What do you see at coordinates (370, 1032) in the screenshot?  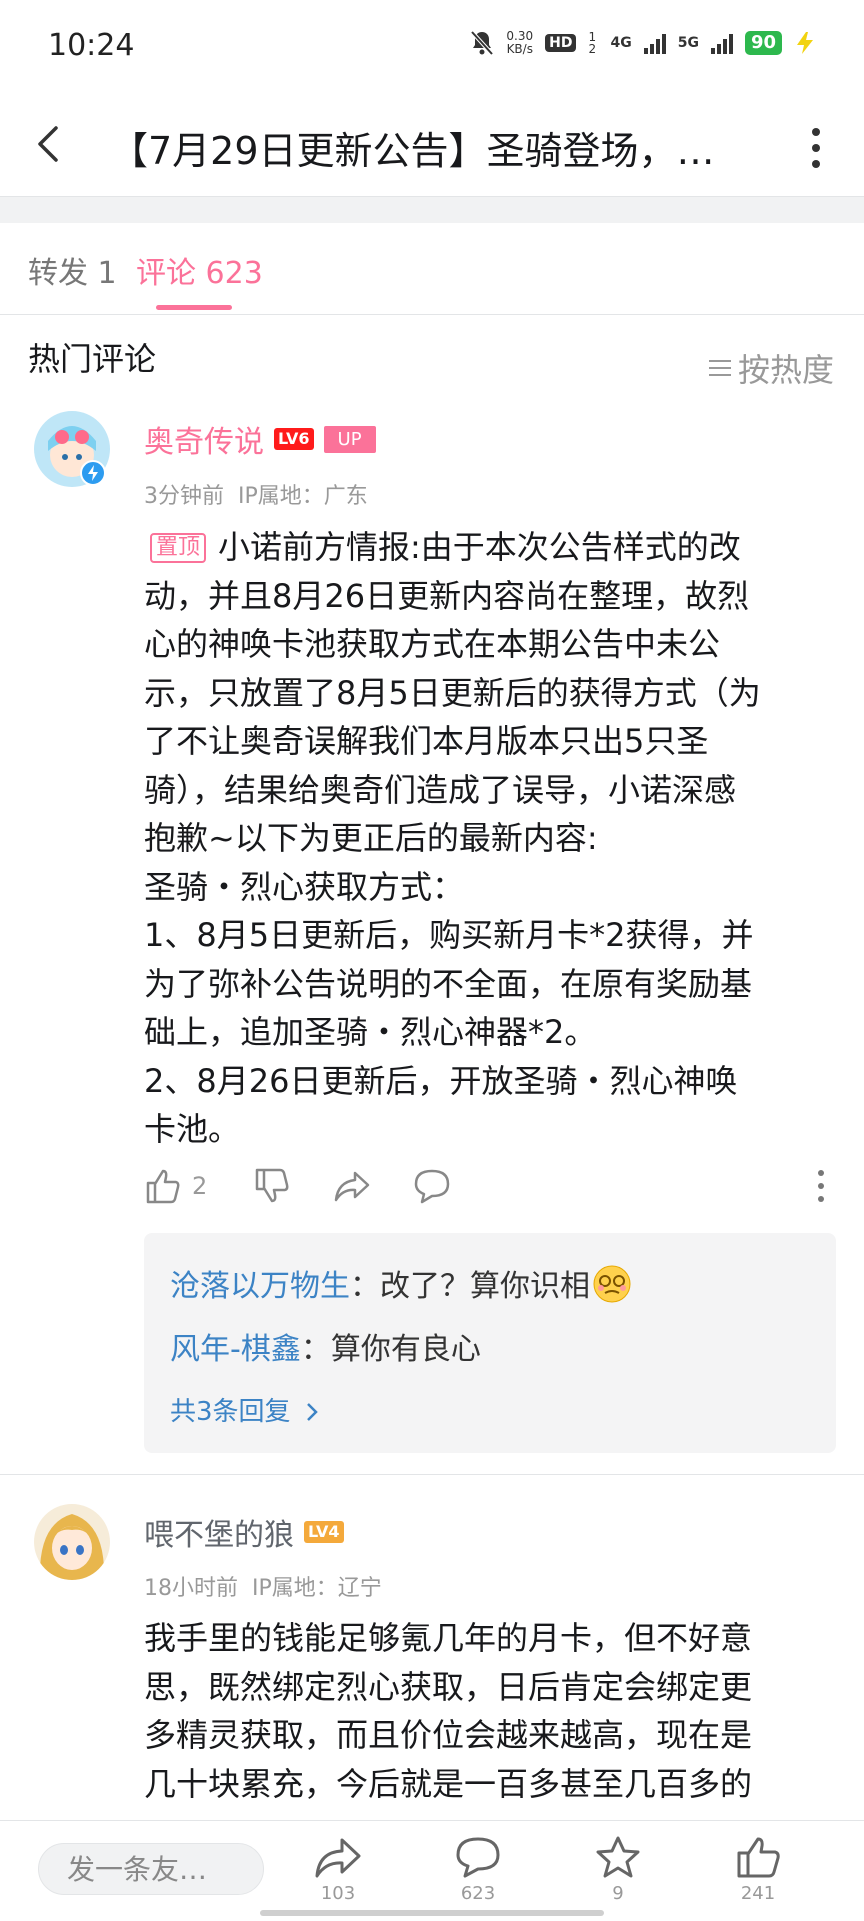 I see `content-line: 础上，追加圣骑・烈心神器*2。` at bounding box center [370, 1032].